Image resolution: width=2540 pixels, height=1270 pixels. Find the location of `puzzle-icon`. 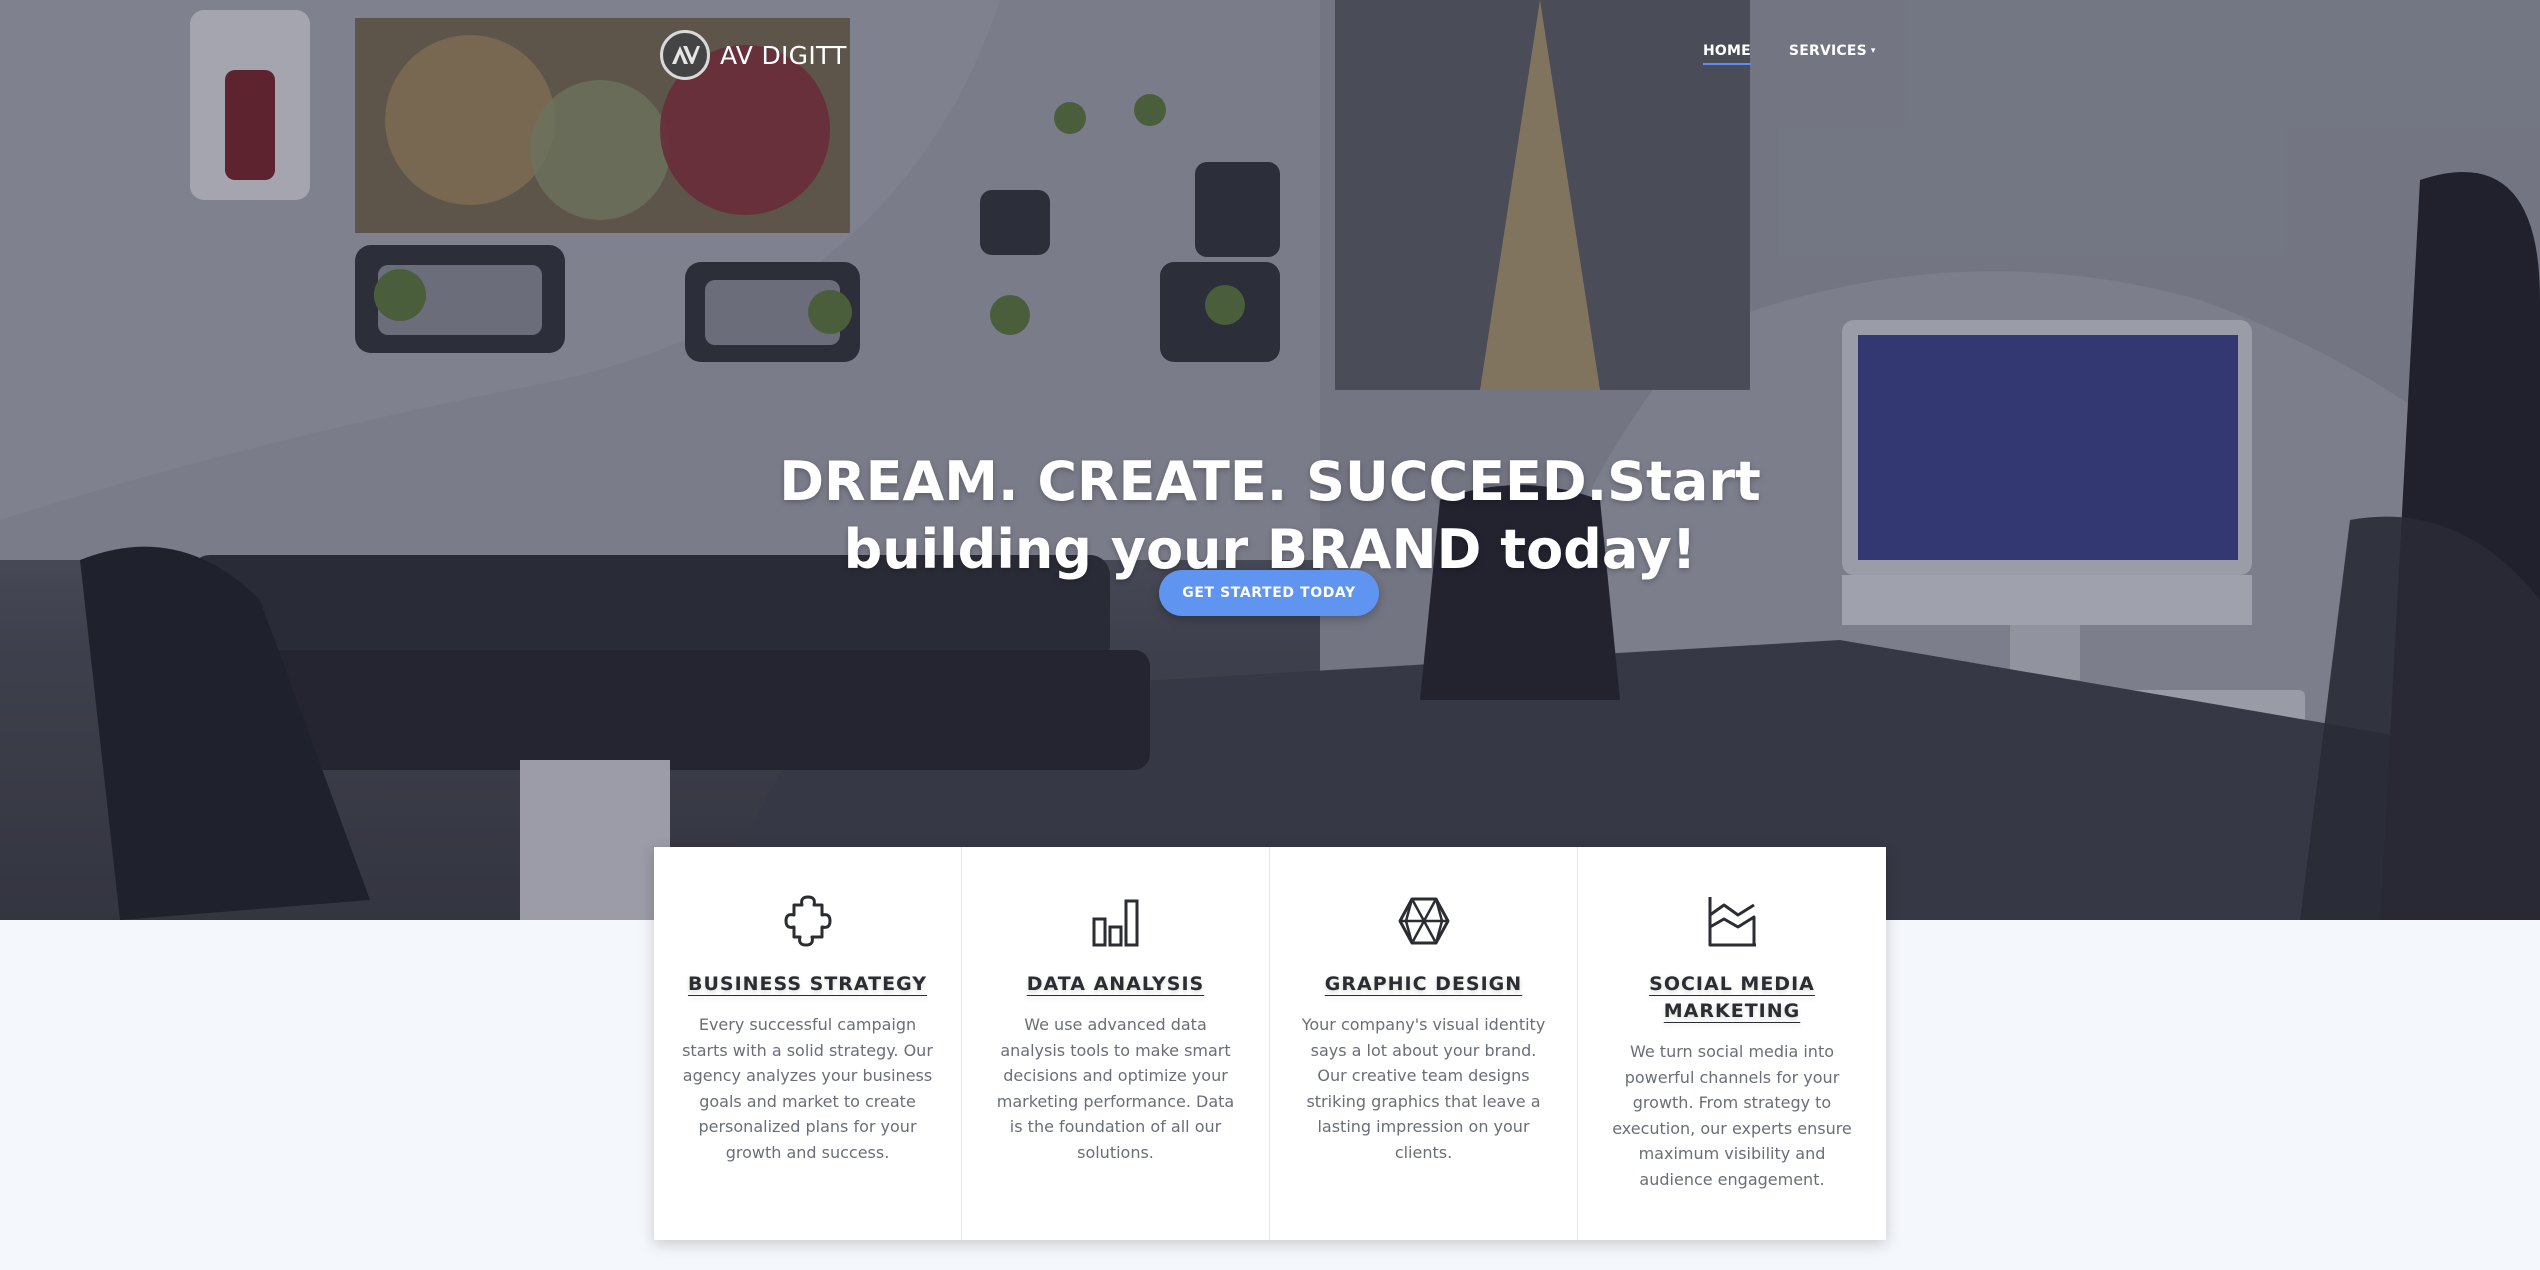

puzzle-icon is located at coordinates (807, 921).